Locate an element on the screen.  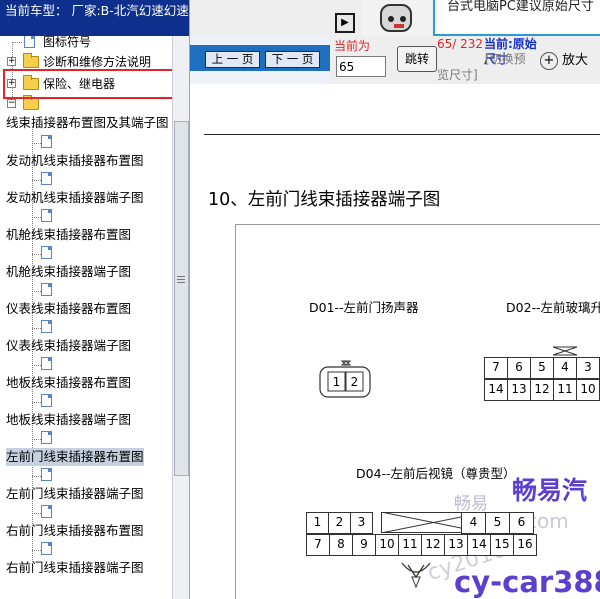
scrollbar-thumb is located at coordinates (181, 298).